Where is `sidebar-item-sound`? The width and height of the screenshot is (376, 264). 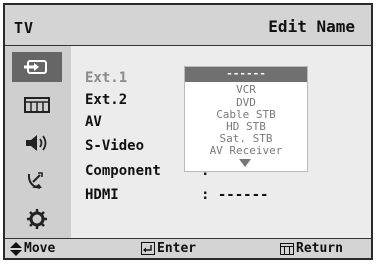 sidebar-item-sound is located at coordinates (37, 143).